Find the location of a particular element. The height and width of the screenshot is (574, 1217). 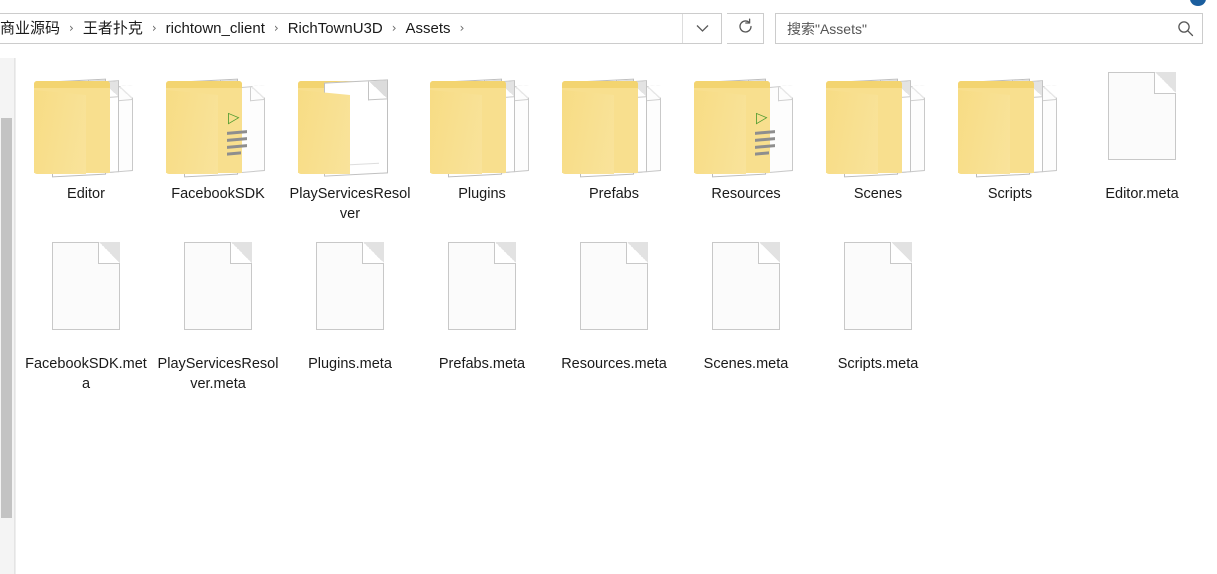

file-item-label: Scenes.meta is located at coordinates (746, 364).